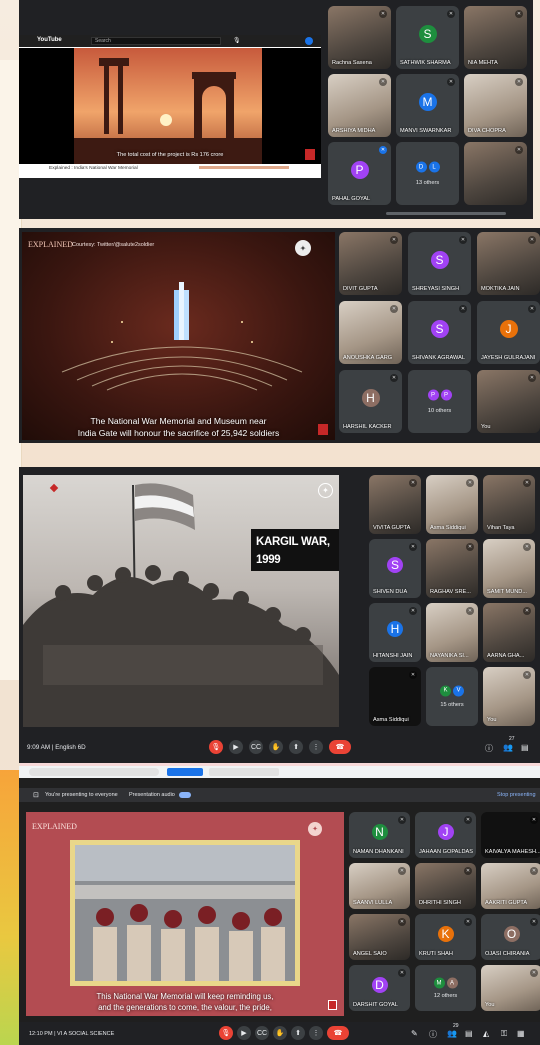 The height and width of the screenshot is (1045, 540). I want to click on speaking-icon: ✕, so click(383, 150).